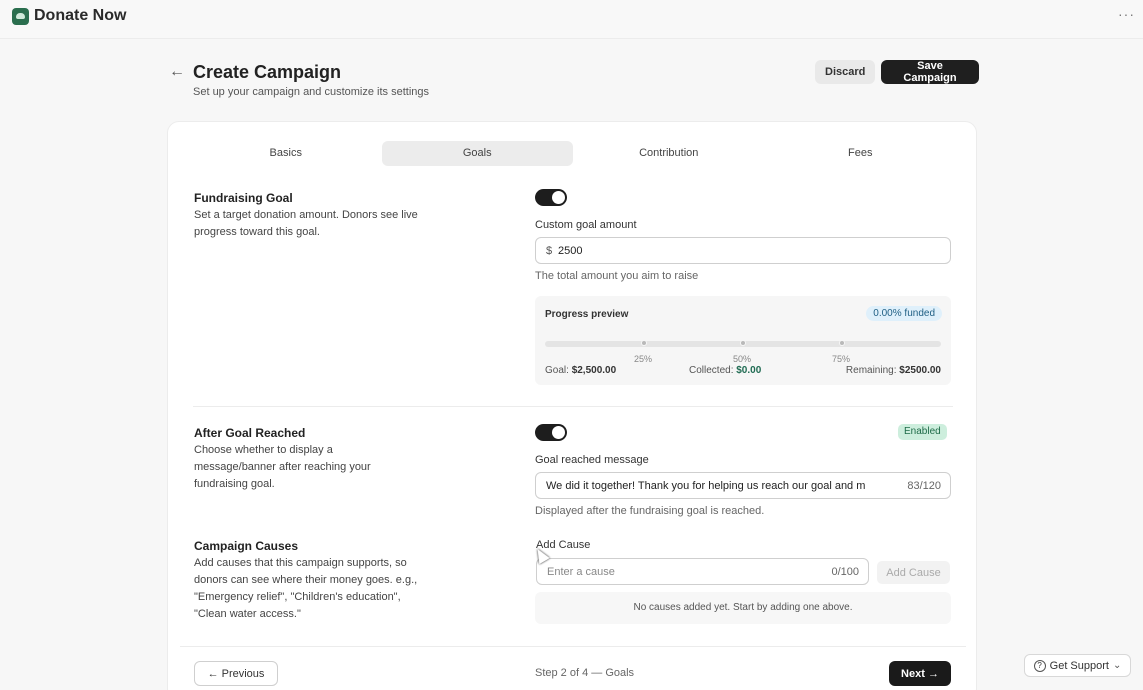  Describe the element at coordinates (594, 370) in the screenshot. I see `goal-stat-value: $2,500.00` at that location.